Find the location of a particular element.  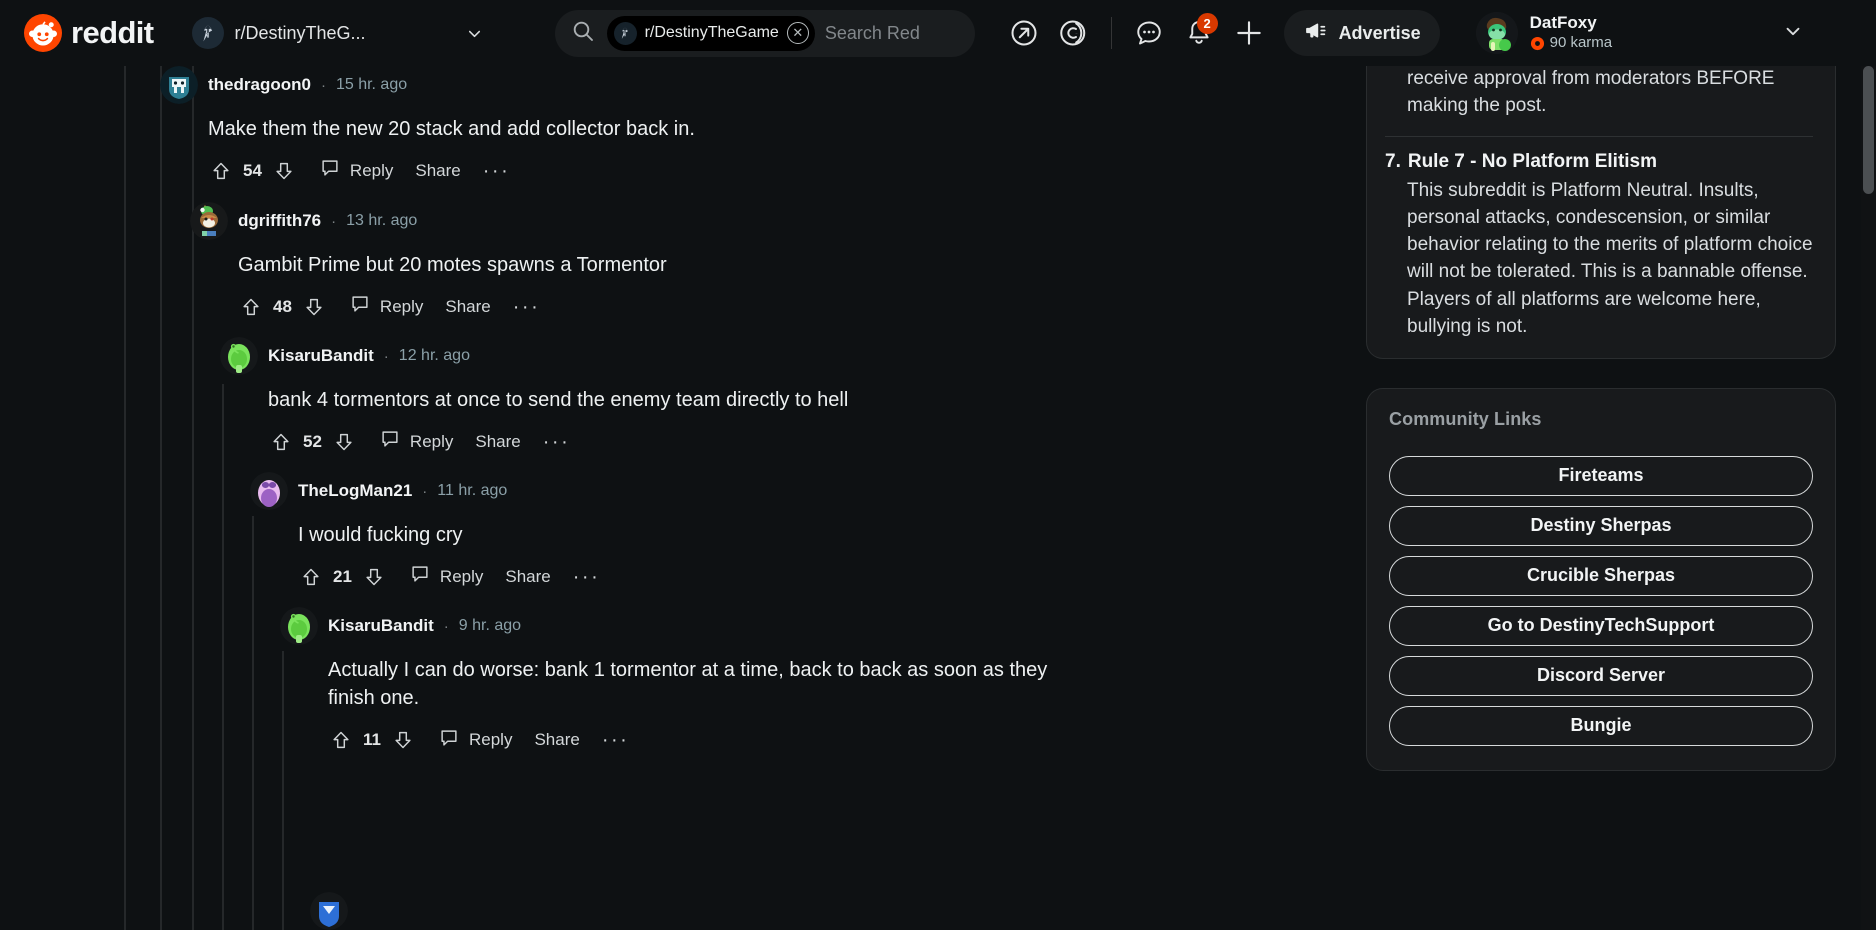

rule-item-title: 7. Rule 7 - No Platform Elitism is located at coordinates (1599, 162).